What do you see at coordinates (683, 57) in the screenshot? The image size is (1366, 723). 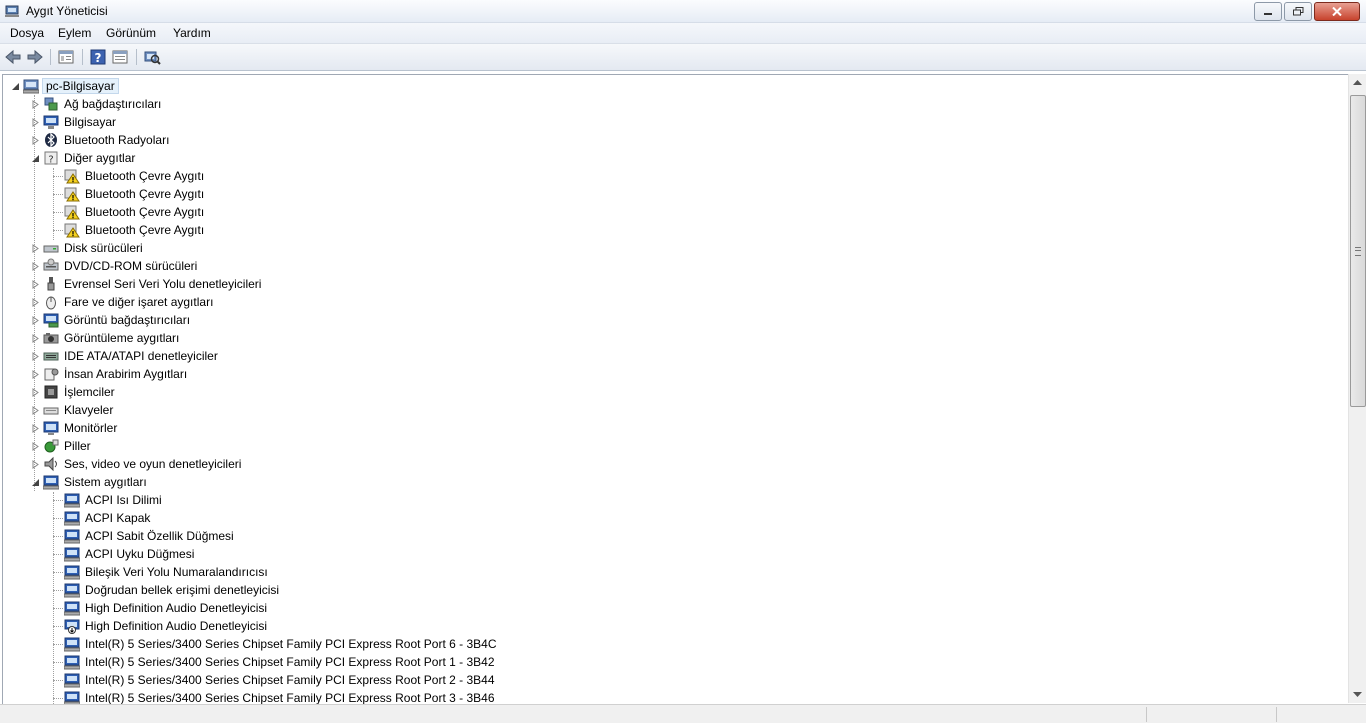 I see `toolbar: ?` at bounding box center [683, 57].